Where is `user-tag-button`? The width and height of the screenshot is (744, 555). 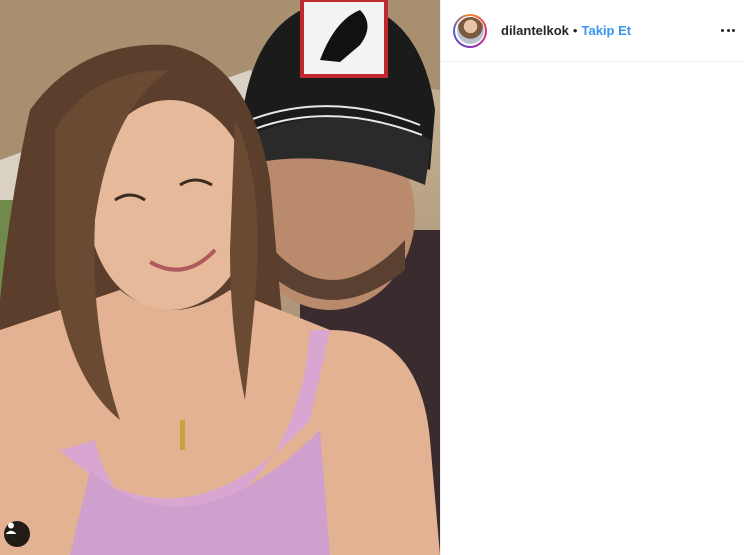
user-tag-button is located at coordinates (17, 534).